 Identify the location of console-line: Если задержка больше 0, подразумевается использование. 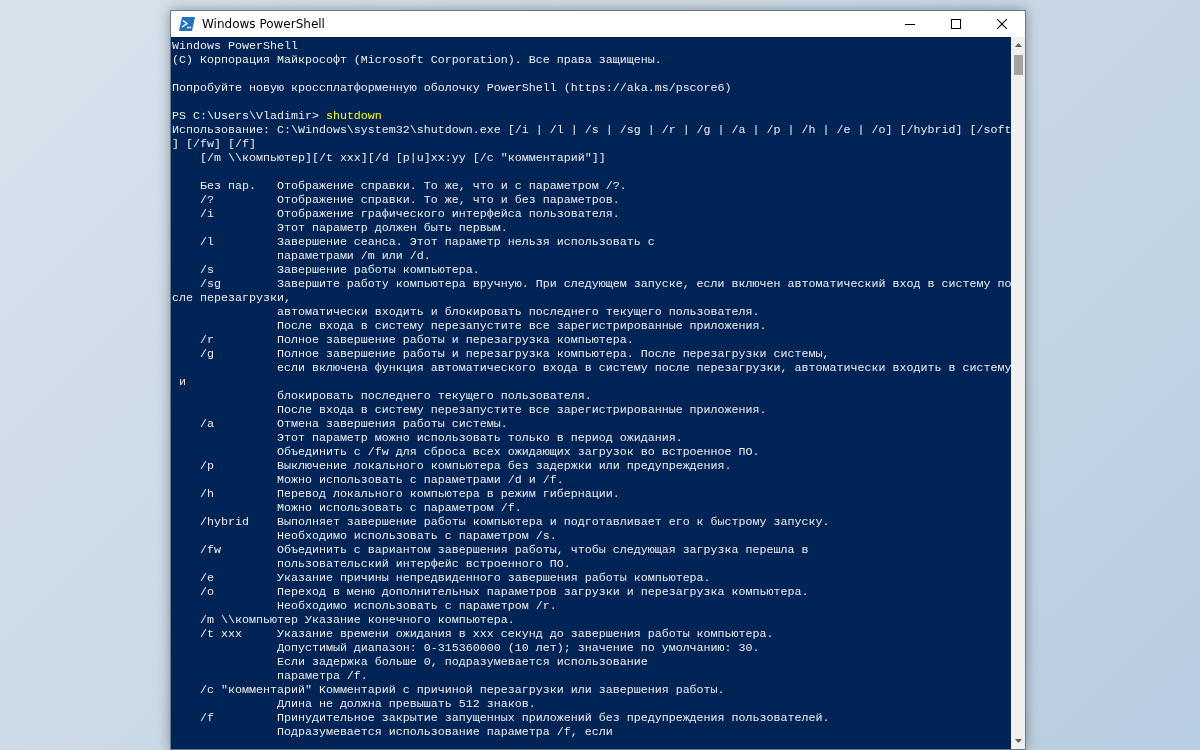
(462, 662).